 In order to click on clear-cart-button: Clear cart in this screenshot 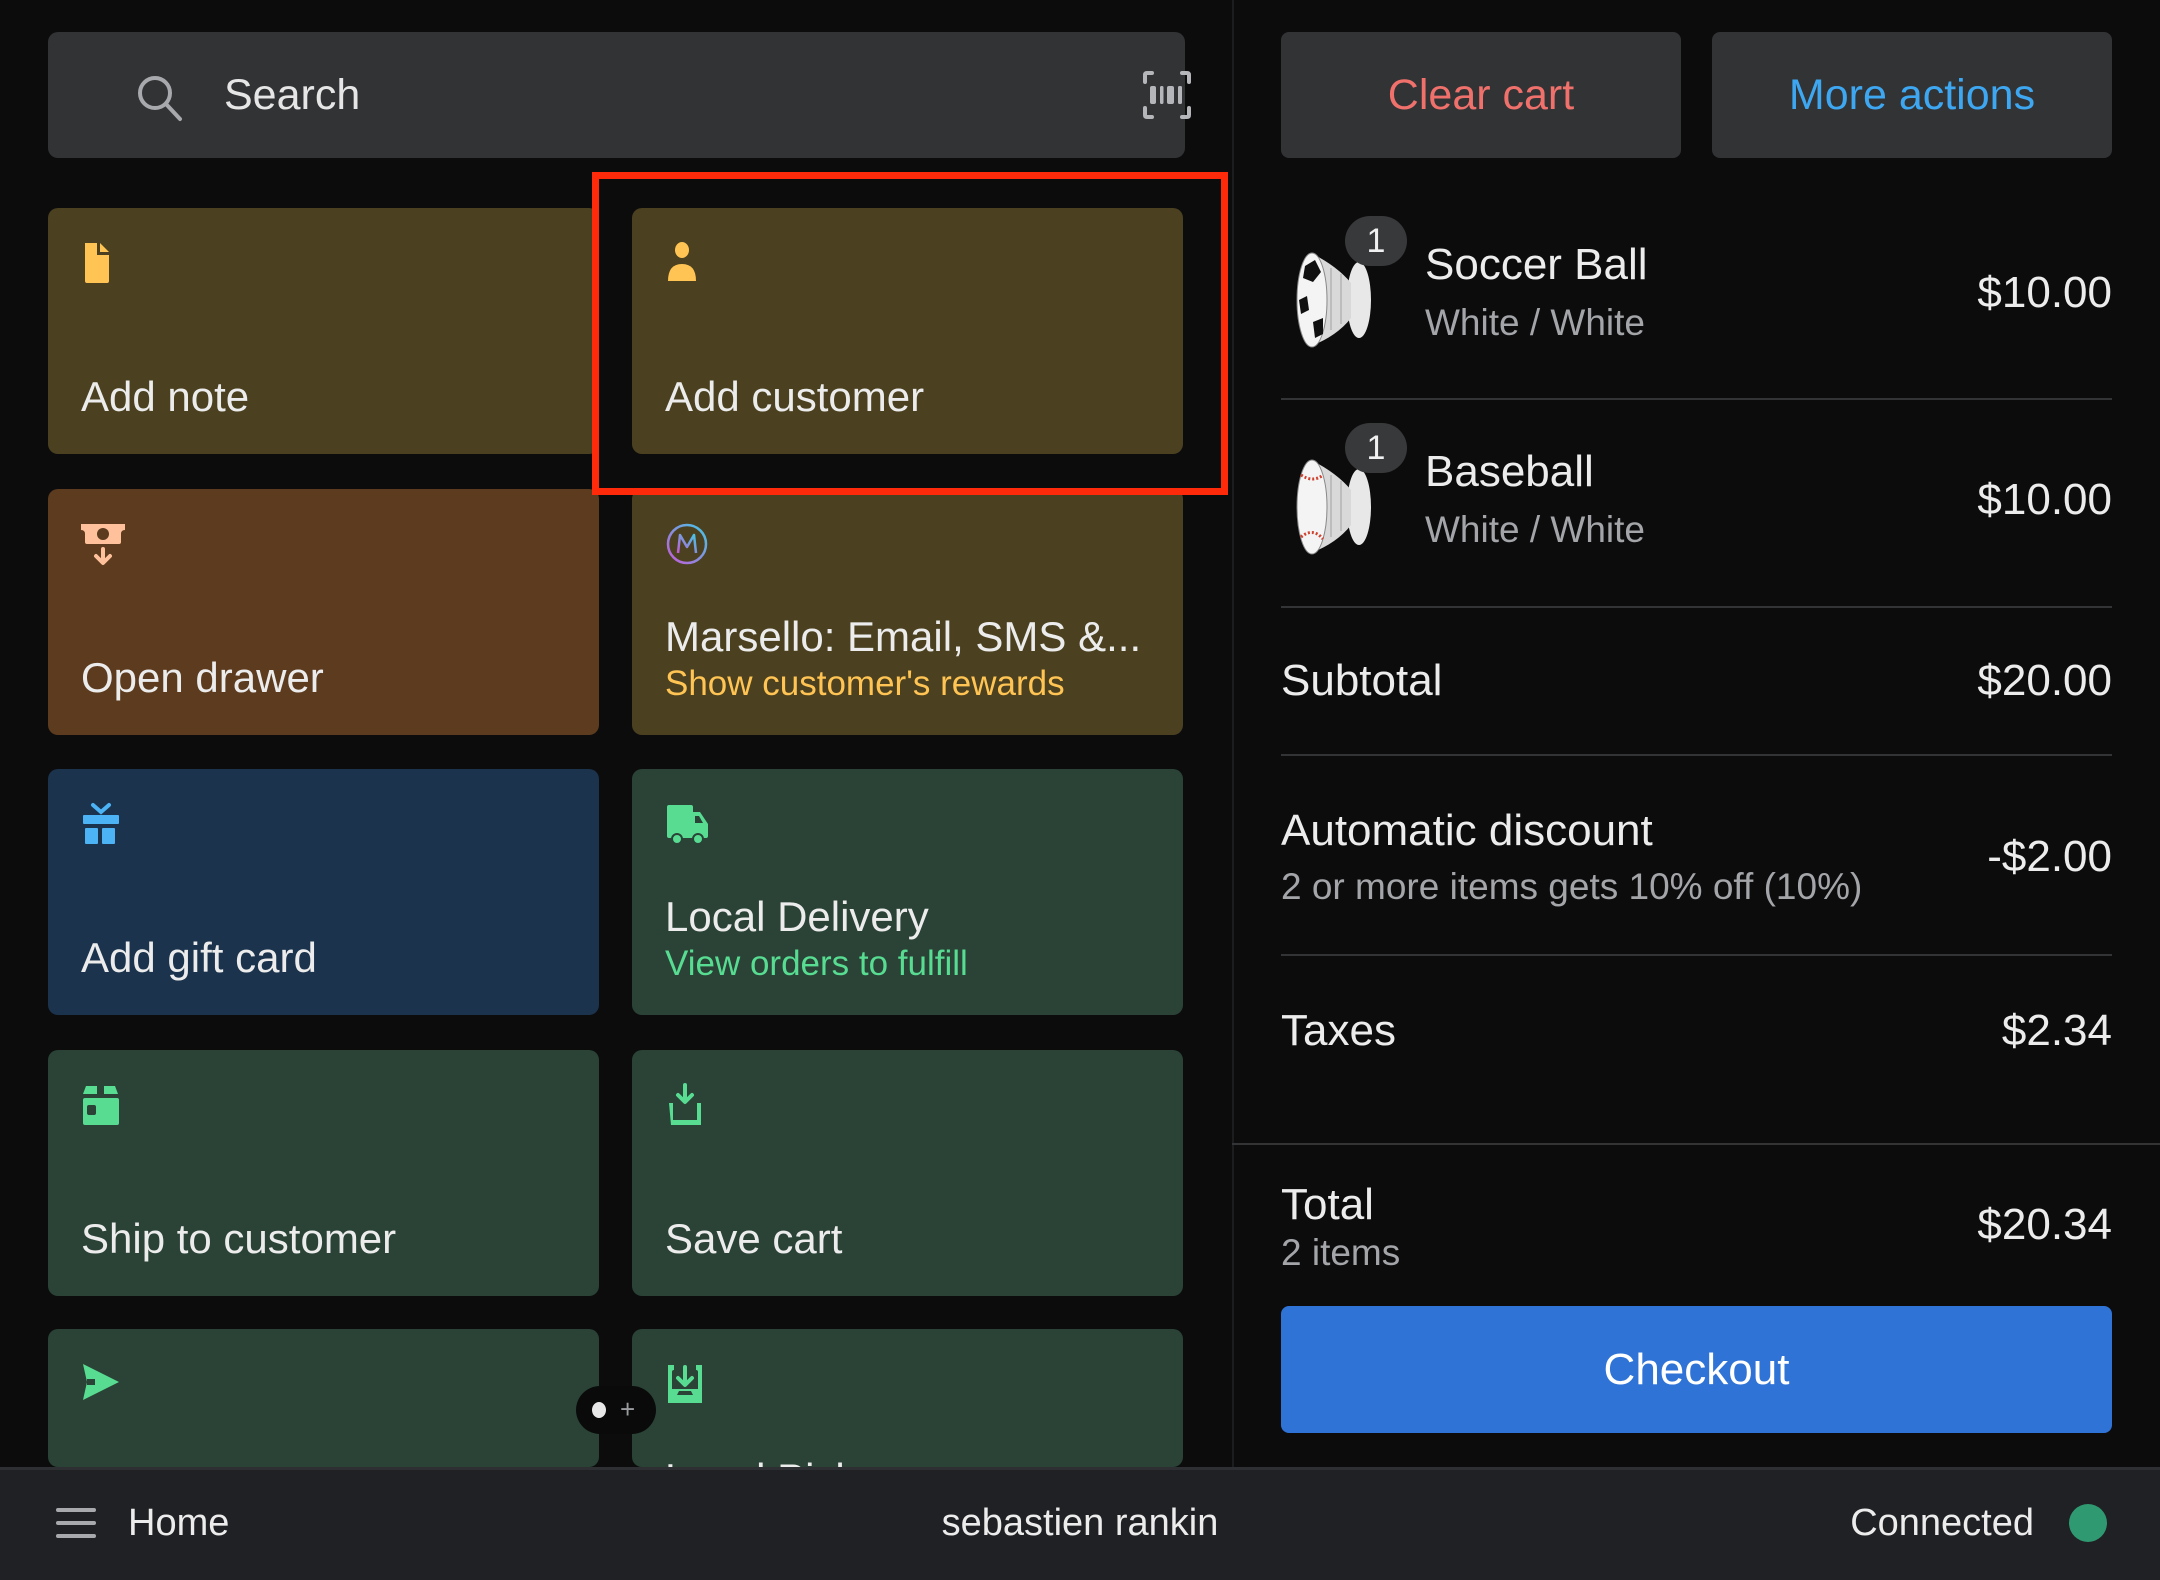, I will do `click(1481, 95)`.